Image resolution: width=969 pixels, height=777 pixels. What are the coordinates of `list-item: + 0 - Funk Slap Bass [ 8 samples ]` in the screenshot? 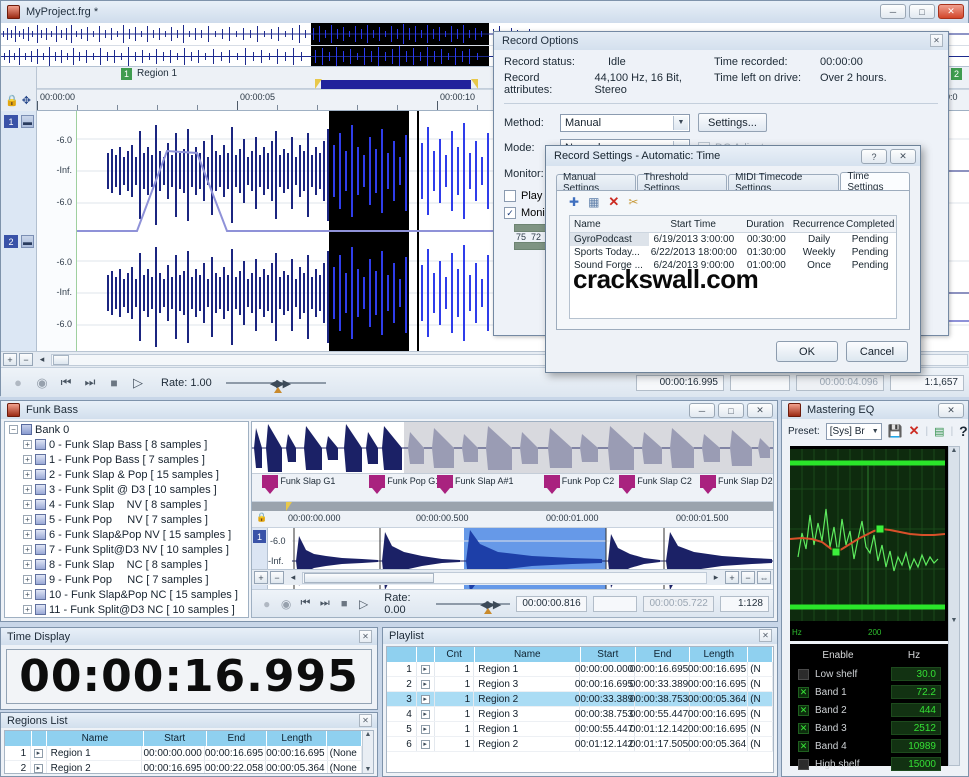 It's located at (126, 444).